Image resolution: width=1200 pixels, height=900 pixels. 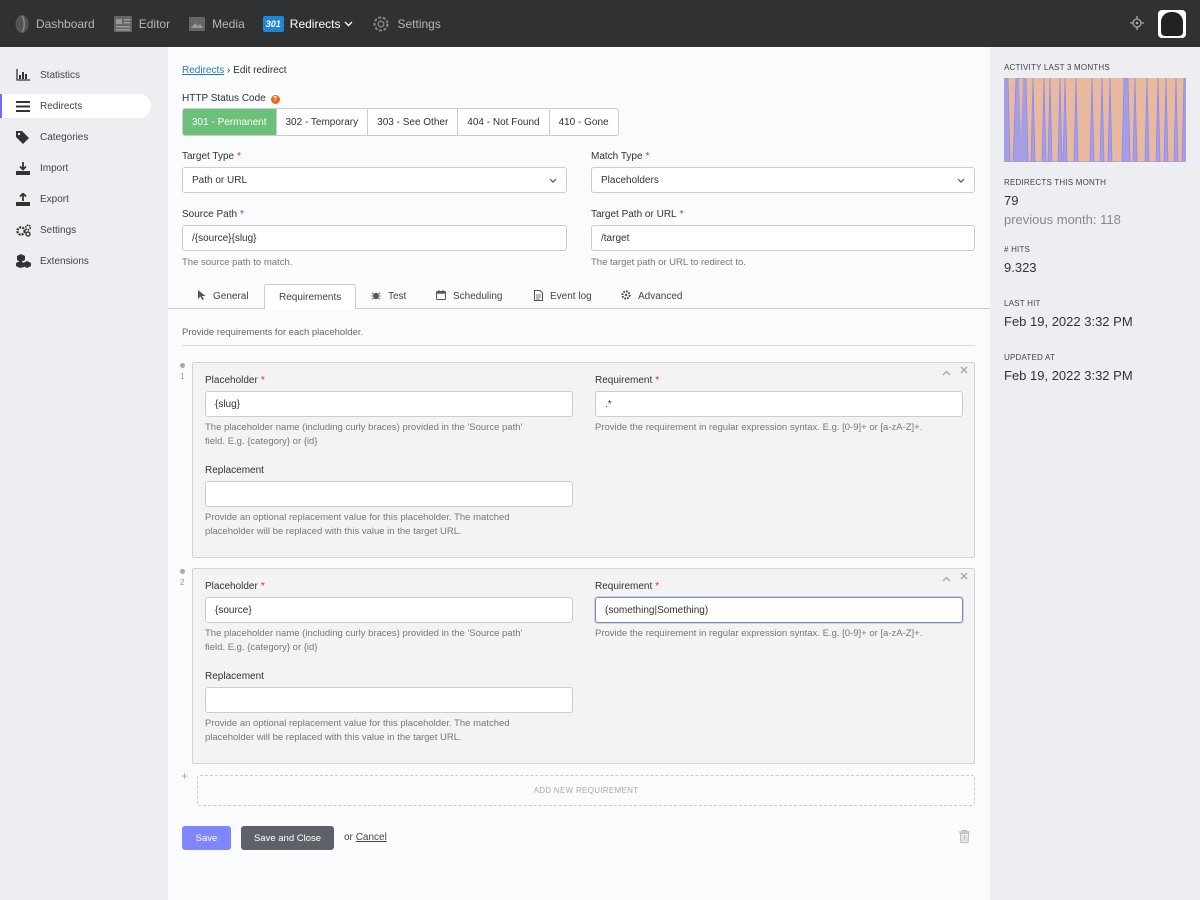 I want to click on sidebar-item-label: Redirects, so click(x=61, y=106).